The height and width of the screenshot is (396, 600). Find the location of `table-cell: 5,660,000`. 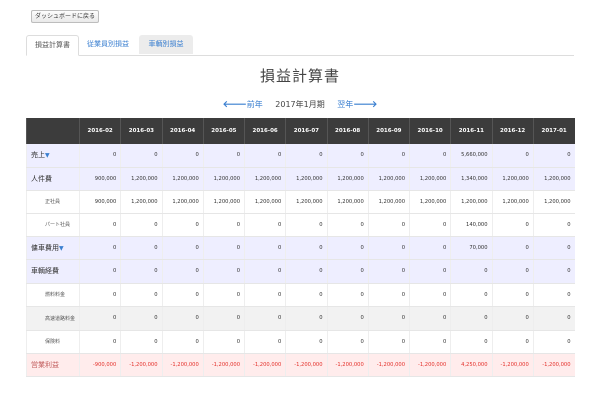

table-cell: 5,660,000 is located at coordinates (471, 156).